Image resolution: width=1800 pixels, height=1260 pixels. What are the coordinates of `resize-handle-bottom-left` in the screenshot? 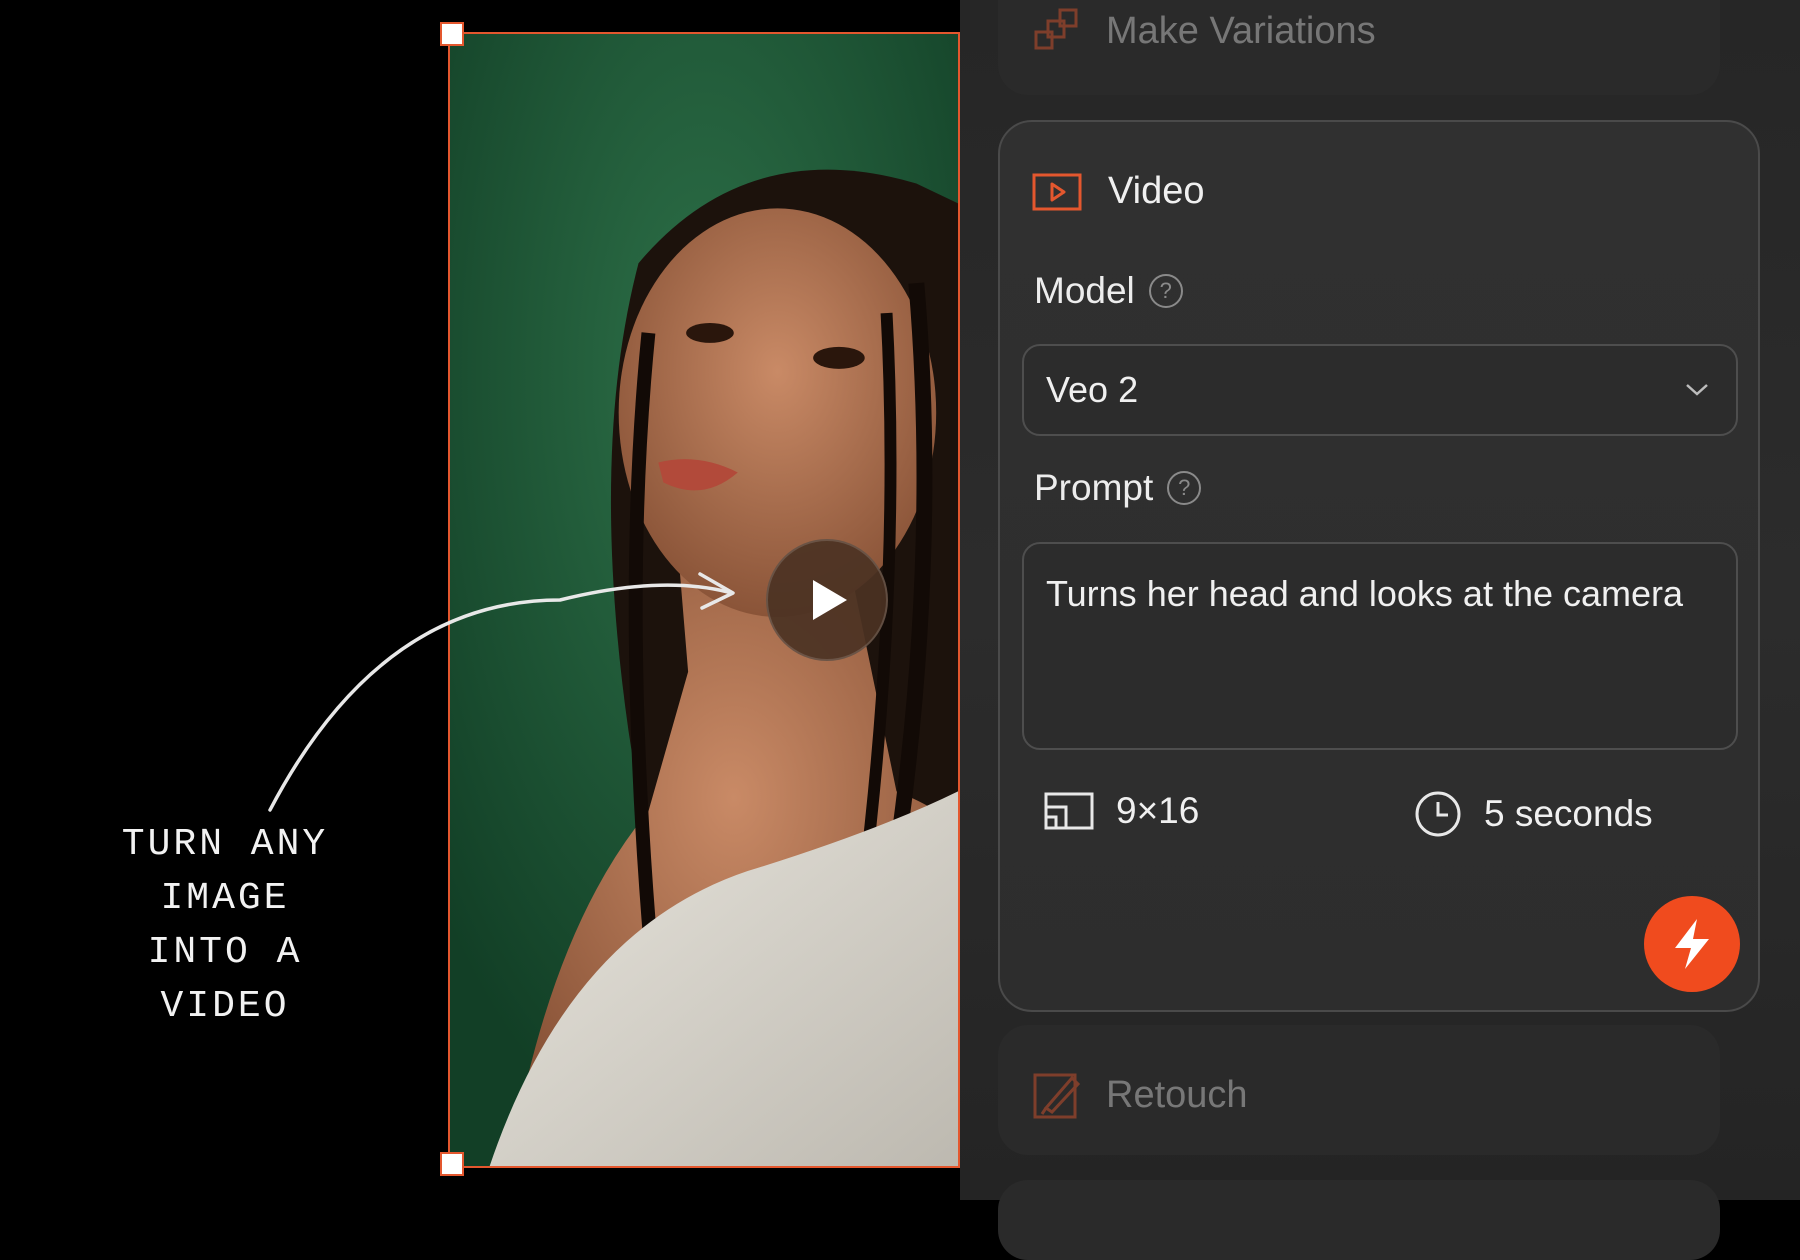 It's located at (452, 1164).